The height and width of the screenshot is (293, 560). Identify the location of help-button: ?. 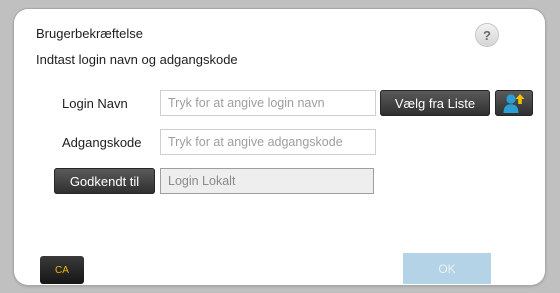
(487, 35).